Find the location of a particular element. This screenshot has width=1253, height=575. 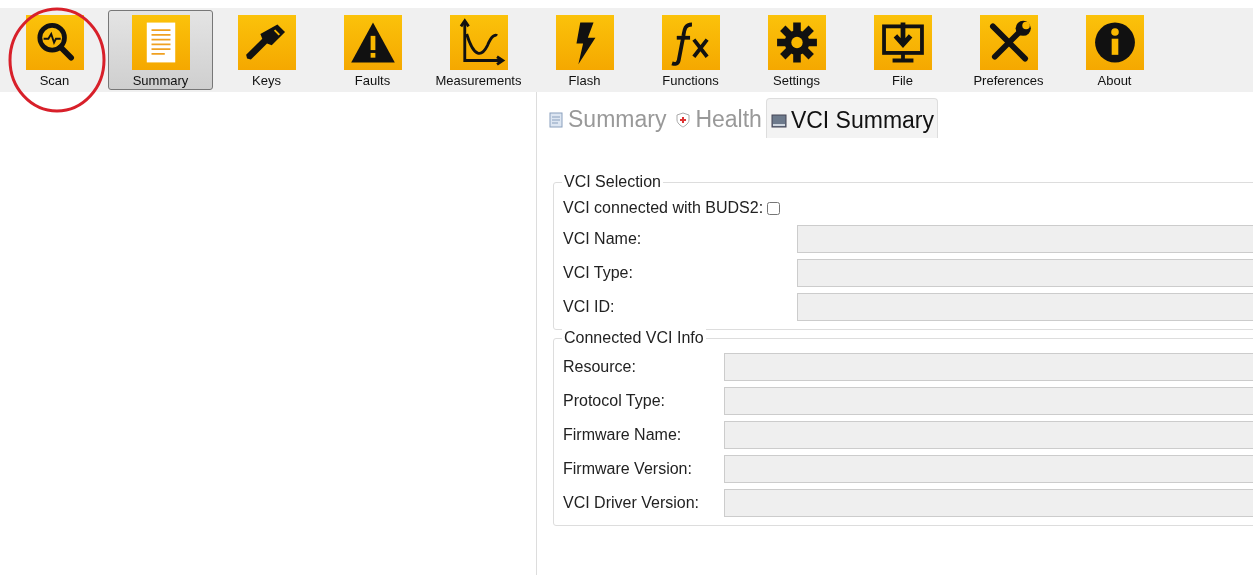

monitor-download-icon is located at coordinates (902, 42).